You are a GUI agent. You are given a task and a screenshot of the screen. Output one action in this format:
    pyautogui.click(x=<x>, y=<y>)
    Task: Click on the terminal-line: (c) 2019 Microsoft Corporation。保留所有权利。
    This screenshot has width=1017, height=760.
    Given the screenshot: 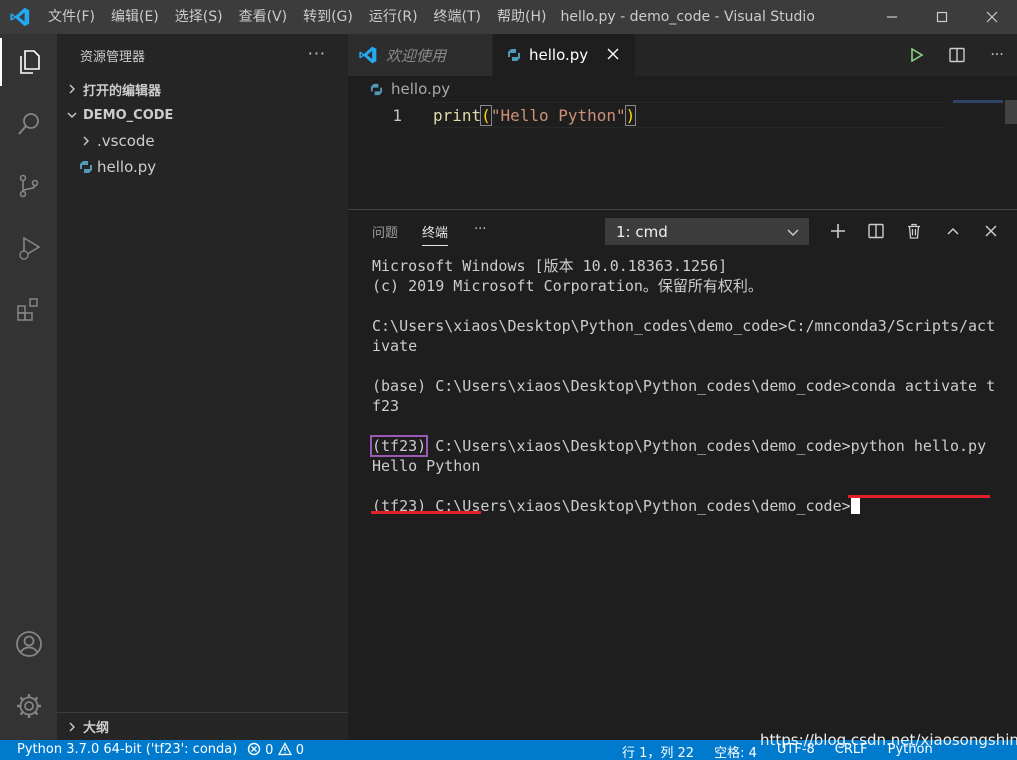 What is the action you would take?
    pyautogui.click(x=567, y=286)
    